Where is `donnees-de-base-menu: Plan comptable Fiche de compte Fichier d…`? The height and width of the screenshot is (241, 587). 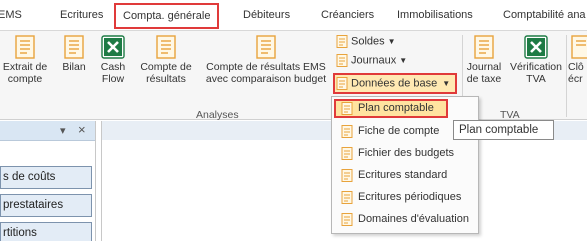
donnees-de-base-menu: Plan comptable Fiche de compte Fichier d… is located at coordinates (405, 165).